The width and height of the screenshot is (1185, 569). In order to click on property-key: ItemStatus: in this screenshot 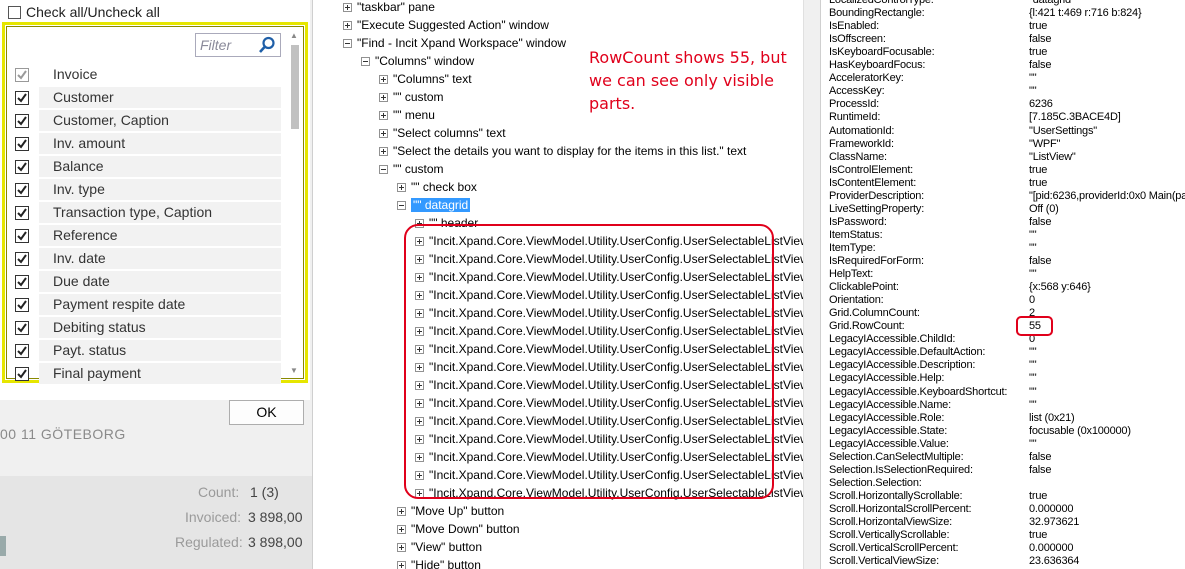, I will do `click(856, 234)`.